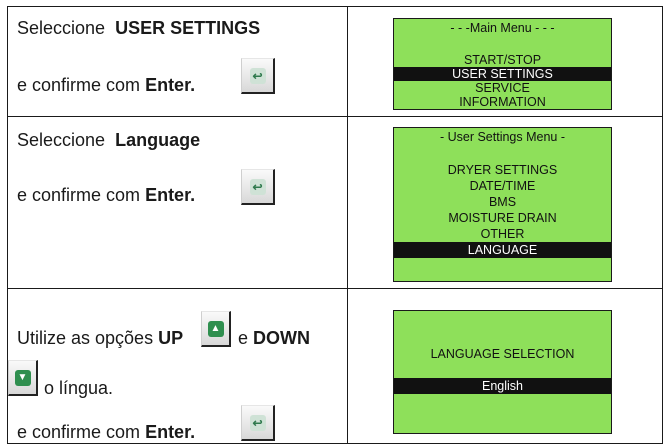  What do you see at coordinates (502, 186) in the screenshot?
I see `lcd-menu-item: DATE/TIME` at bounding box center [502, 186].